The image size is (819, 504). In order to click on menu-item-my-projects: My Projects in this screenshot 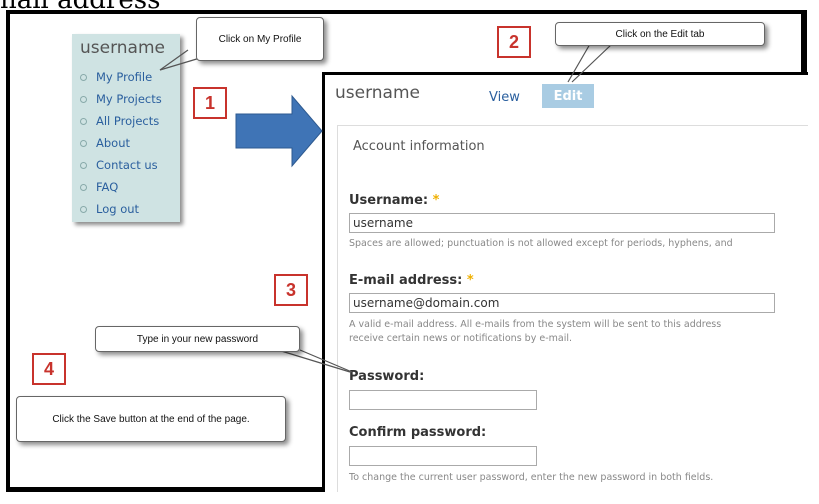, I will do `click(121, 99)`.